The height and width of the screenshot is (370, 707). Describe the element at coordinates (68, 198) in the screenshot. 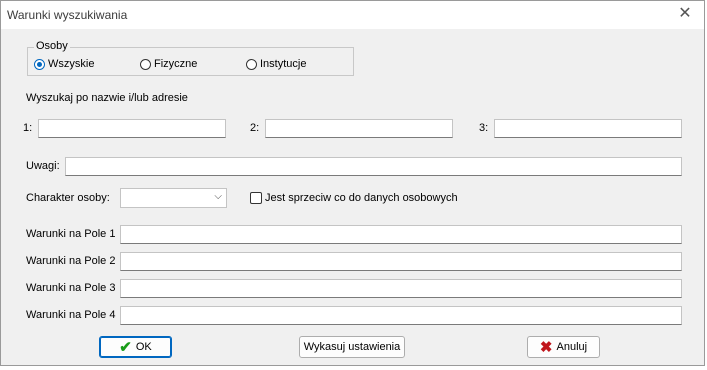

I see `charakter-label: Charakter osoby:` at that location.